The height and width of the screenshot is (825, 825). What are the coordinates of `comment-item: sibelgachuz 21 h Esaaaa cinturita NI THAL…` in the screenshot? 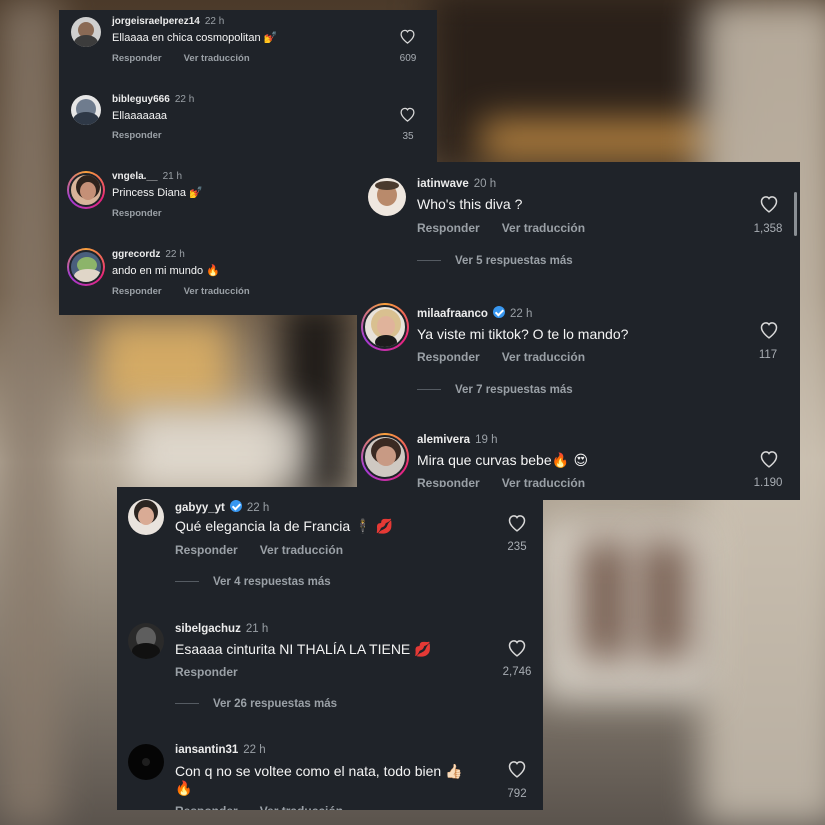 It's located at (330, 670).